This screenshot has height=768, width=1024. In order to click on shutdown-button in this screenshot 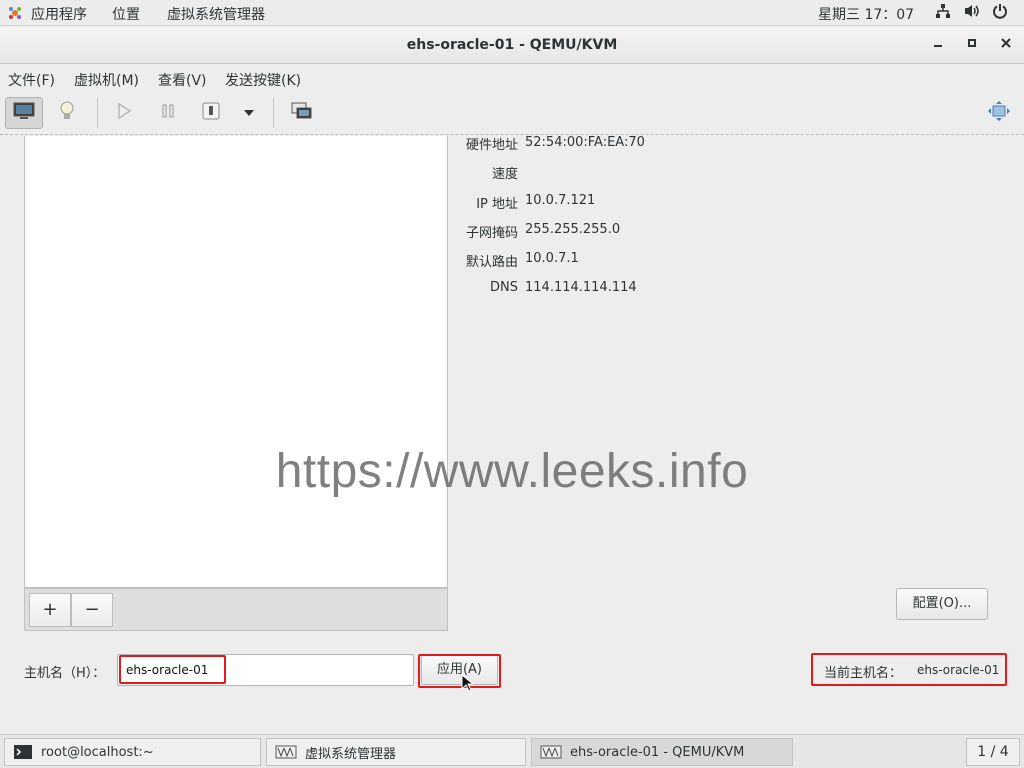, I will do `click(211, 113)`.